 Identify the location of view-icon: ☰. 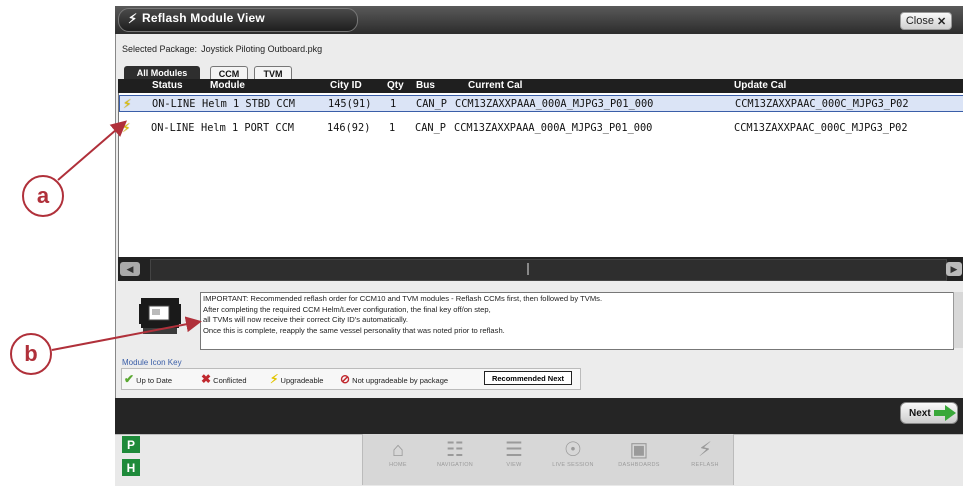
(514, 450).